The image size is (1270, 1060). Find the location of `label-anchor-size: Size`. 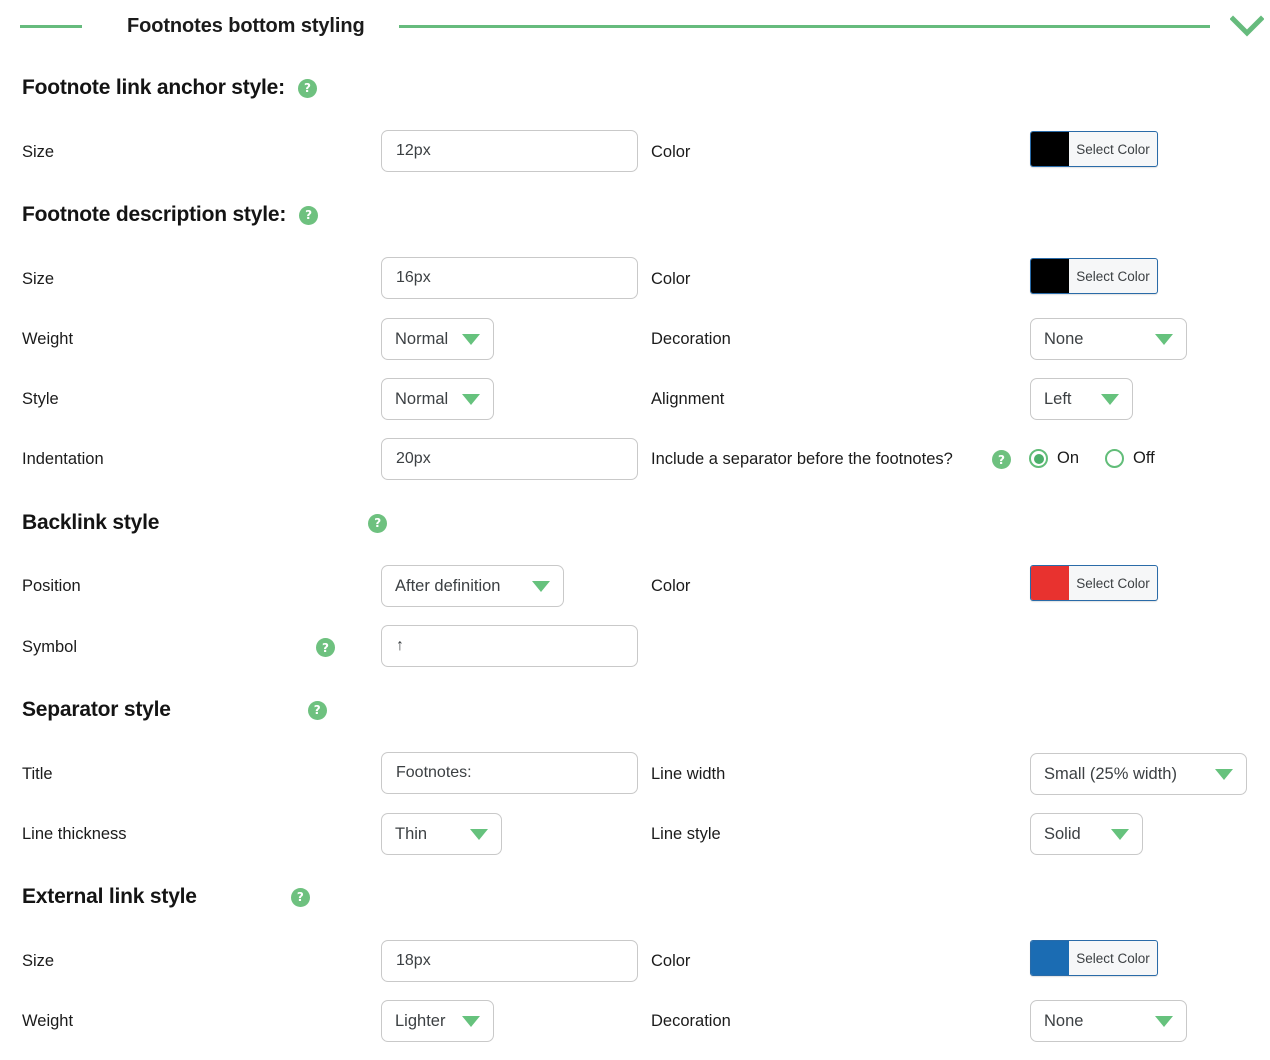

label-anchor-size: Size is located at coordinates (38, 152).